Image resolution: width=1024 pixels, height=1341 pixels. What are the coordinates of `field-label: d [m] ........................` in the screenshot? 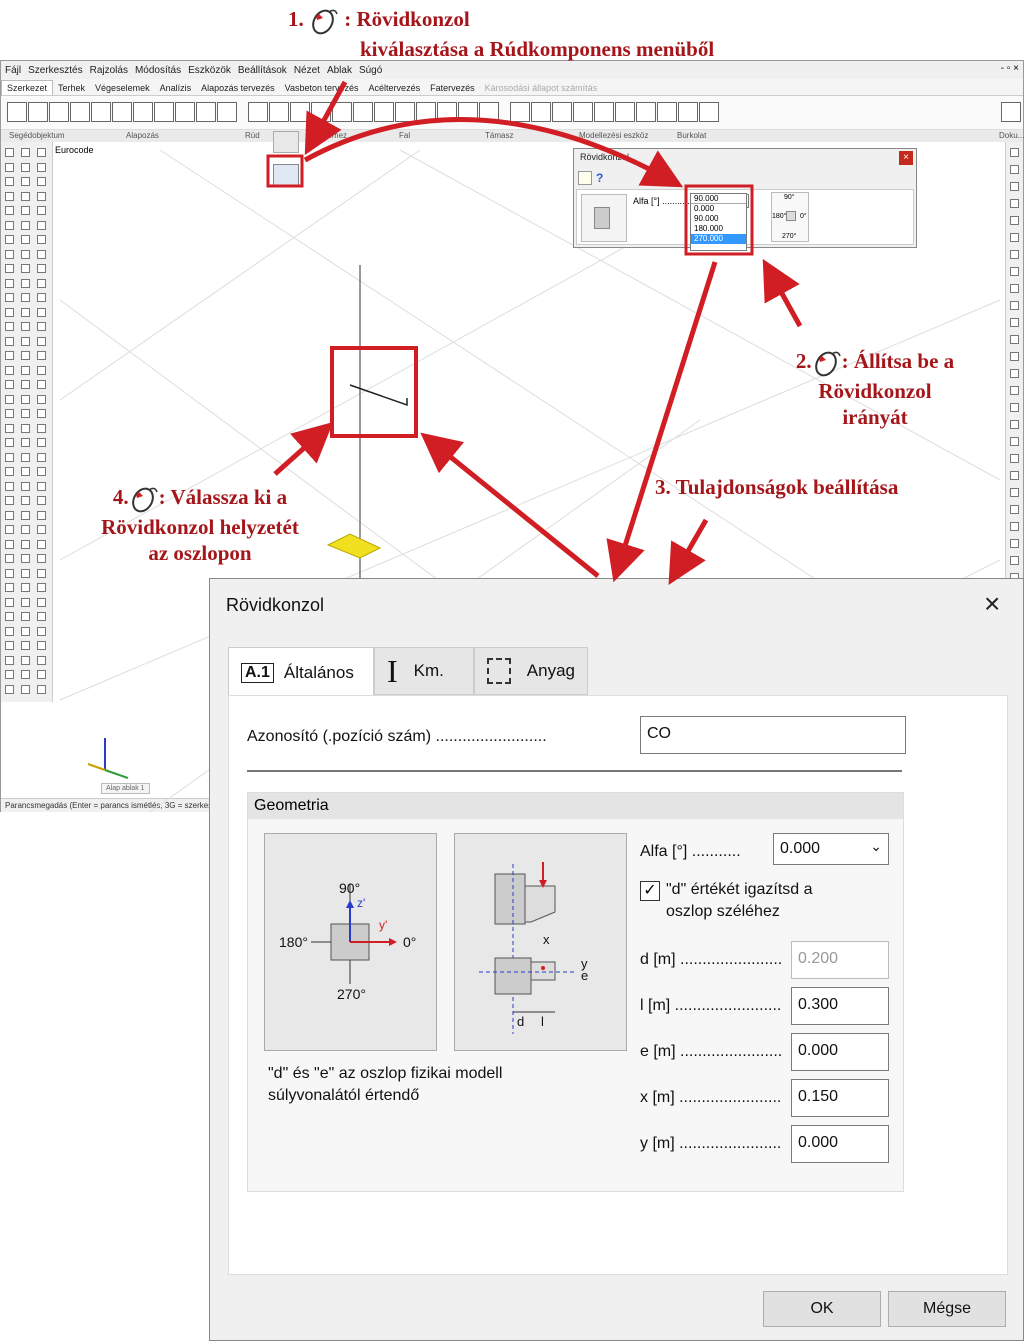 It's located at (711, 959).